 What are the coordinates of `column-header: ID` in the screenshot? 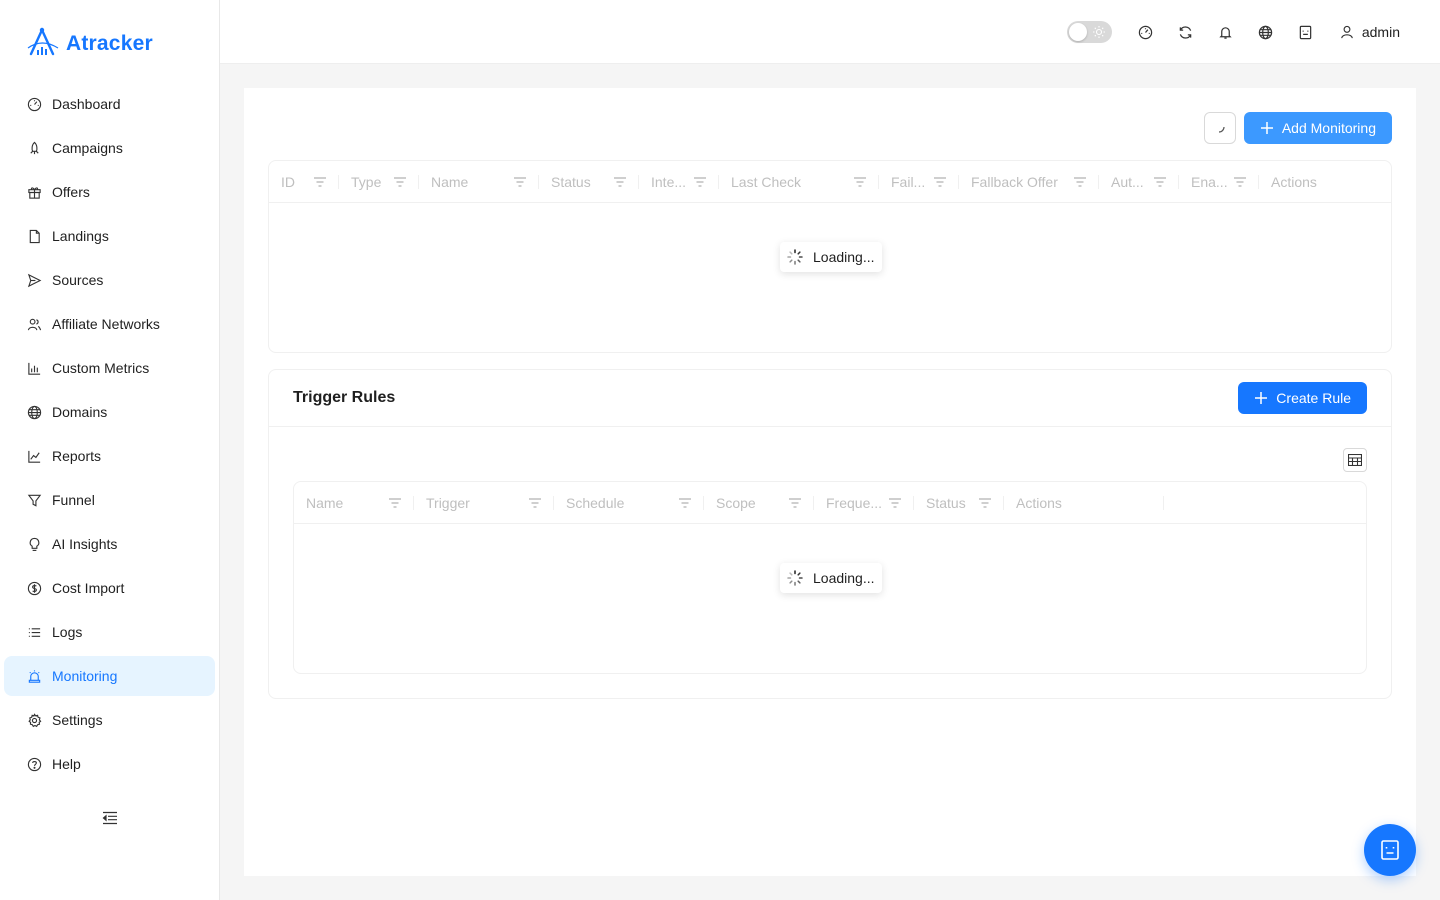 It's located at (304, 182).